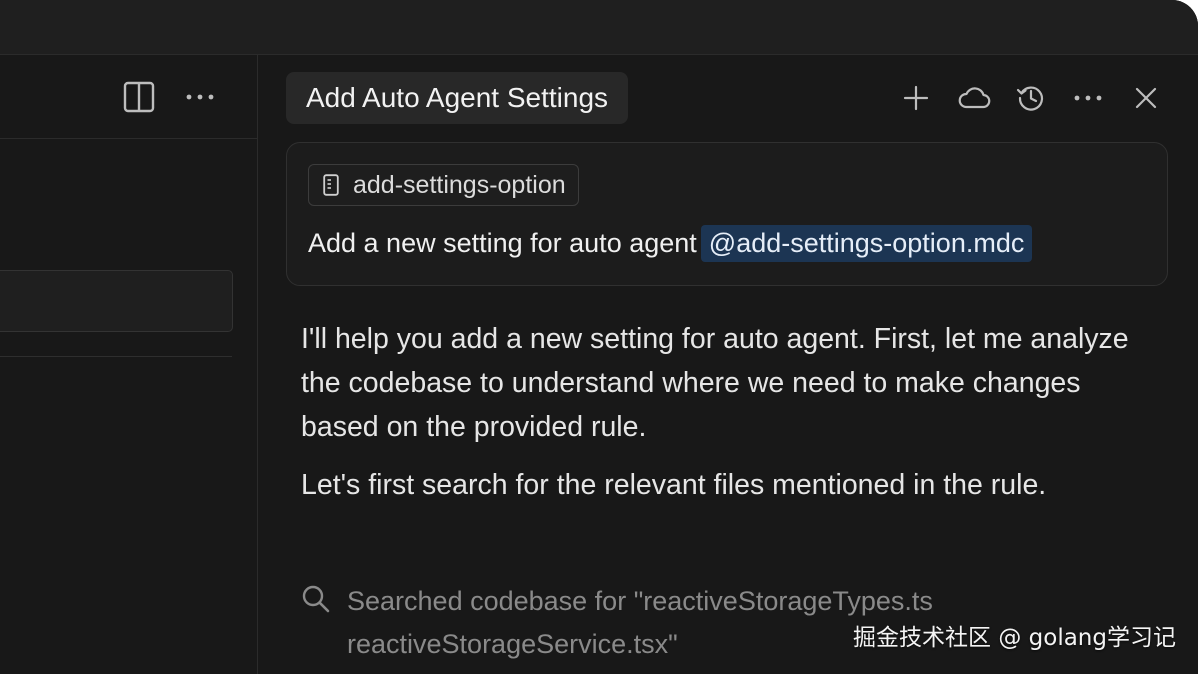 Image resolution: width=1198 pixels, height=674 pixels. I want to click on plus-icon, so click(916, 98).